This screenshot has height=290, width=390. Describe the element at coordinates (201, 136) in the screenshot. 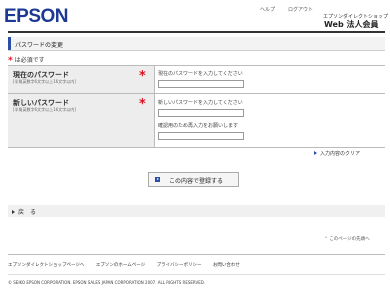

I see `confirm-password-input` at that location.